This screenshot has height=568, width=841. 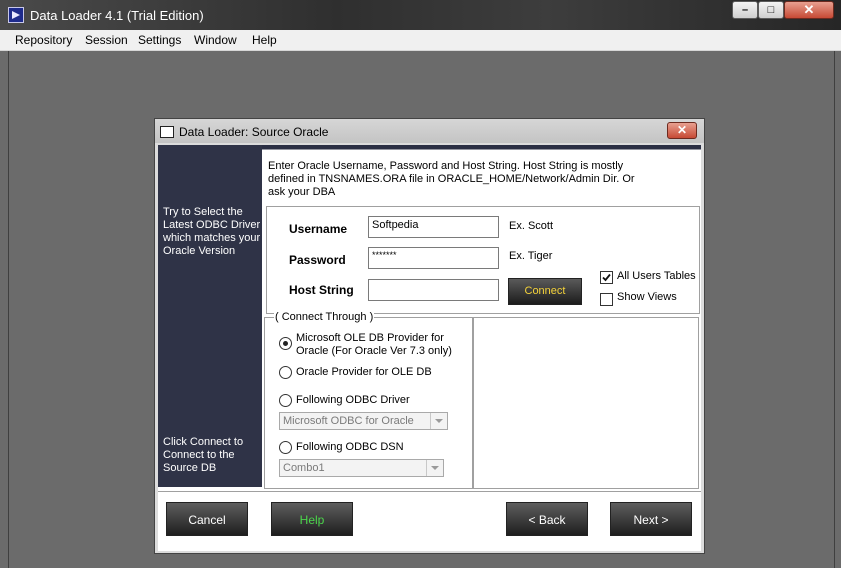 What do you see at coordinates (318, 229) in the screenshot?
I see `username-label: Username` at bounding box center [318, 229].